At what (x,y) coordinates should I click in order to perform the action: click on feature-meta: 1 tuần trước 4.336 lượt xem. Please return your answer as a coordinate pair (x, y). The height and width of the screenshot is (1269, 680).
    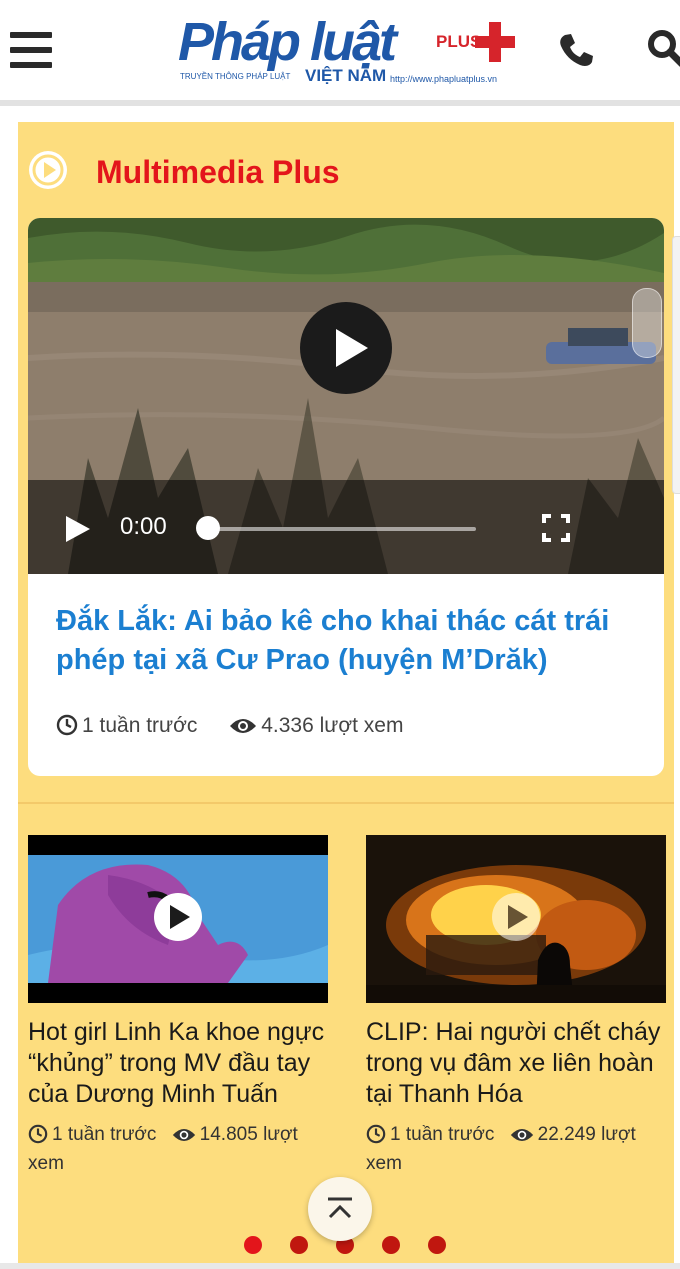
    Looking at the image, I should click on (229, 728).